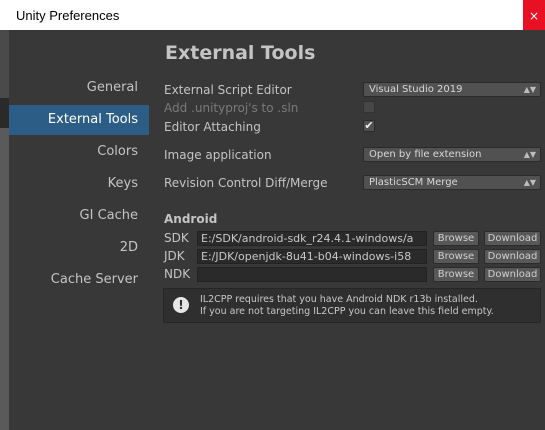 The image size is (545, 430). I want to click on external-script-editor-value: Visual Studio 2019, so click(416, 89).